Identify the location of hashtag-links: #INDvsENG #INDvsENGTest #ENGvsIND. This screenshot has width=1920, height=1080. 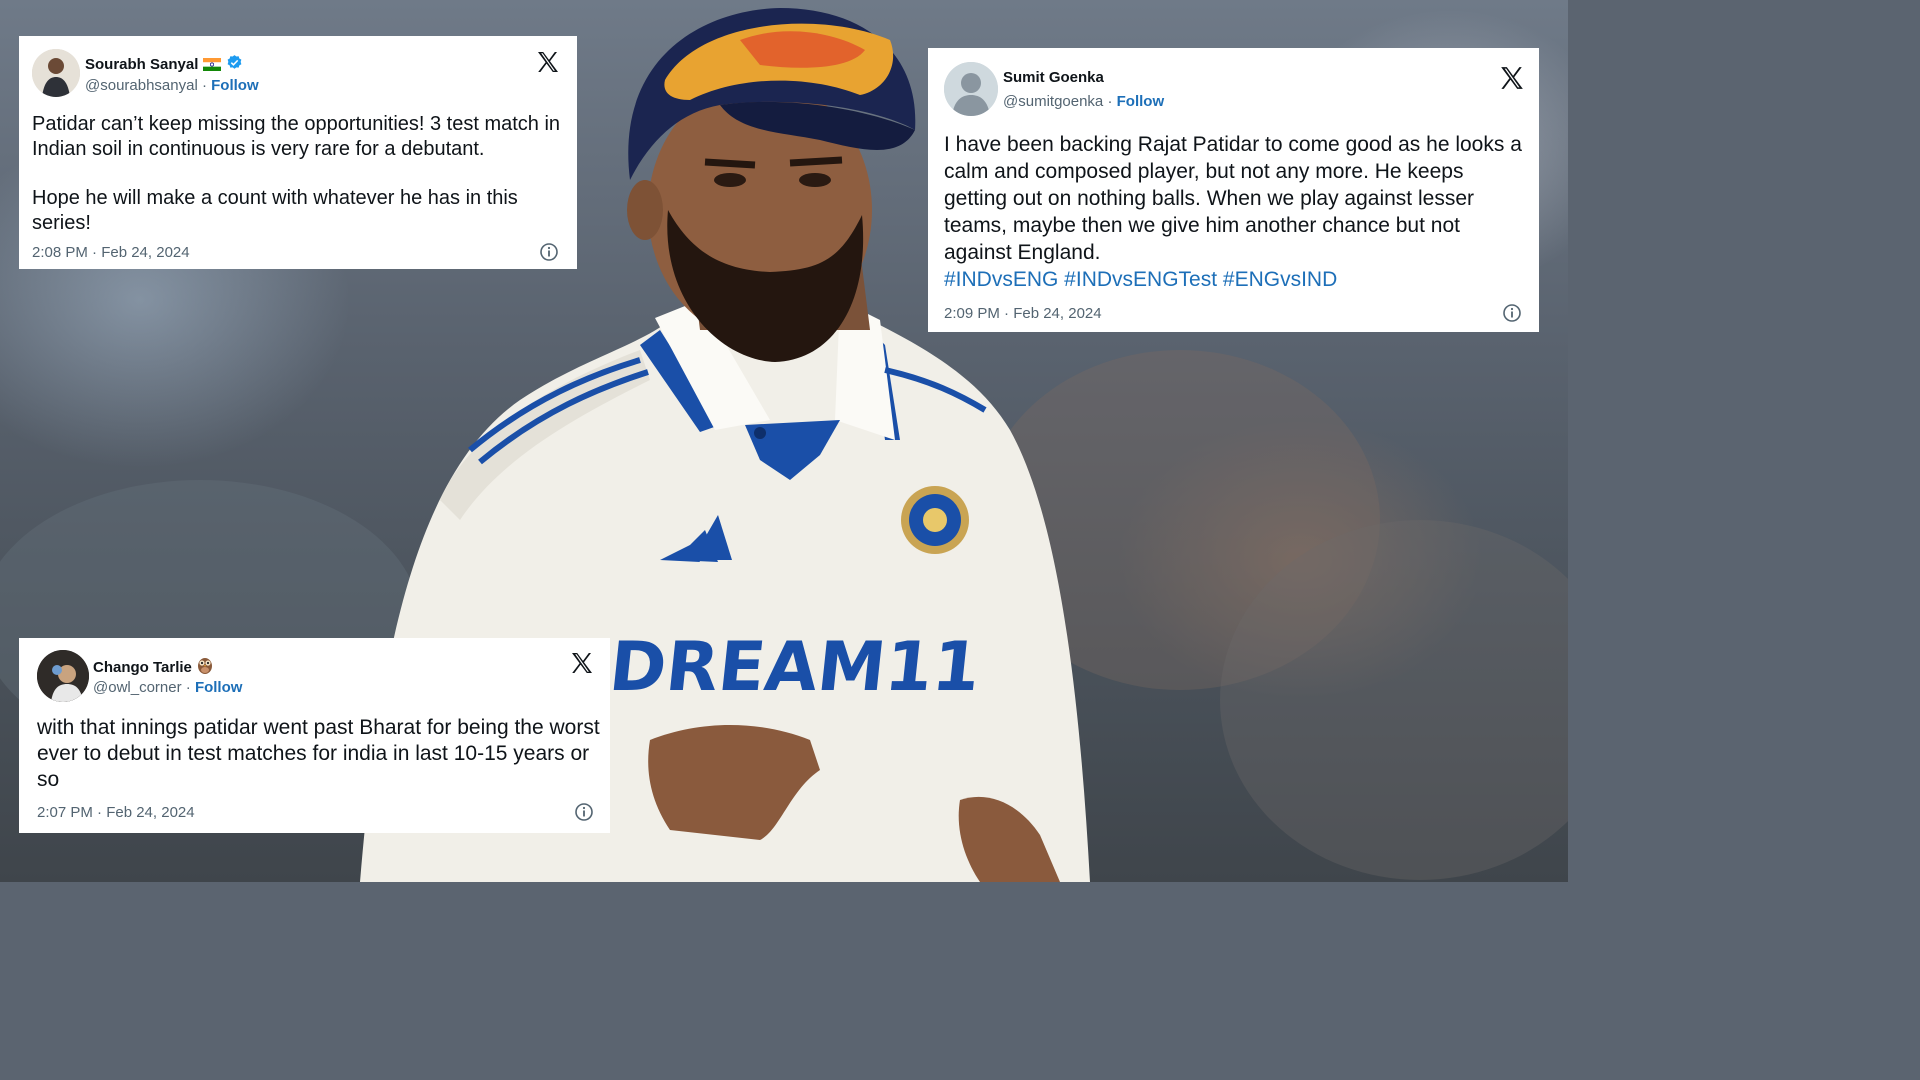
(1236, 279).